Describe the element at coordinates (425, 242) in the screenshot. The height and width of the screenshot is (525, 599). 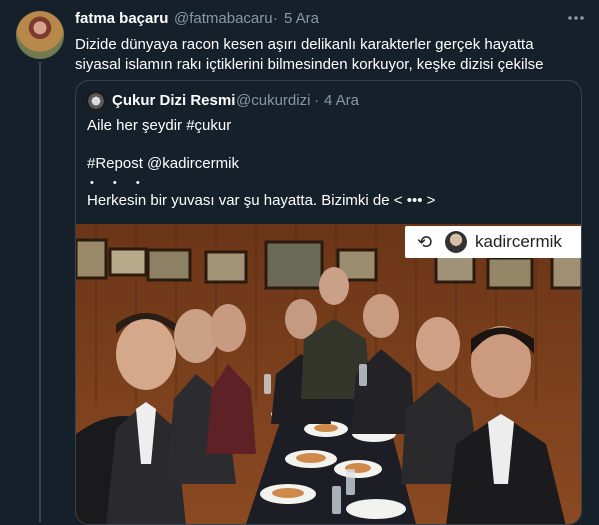
I see `repost-icon: ⟲` at that location.